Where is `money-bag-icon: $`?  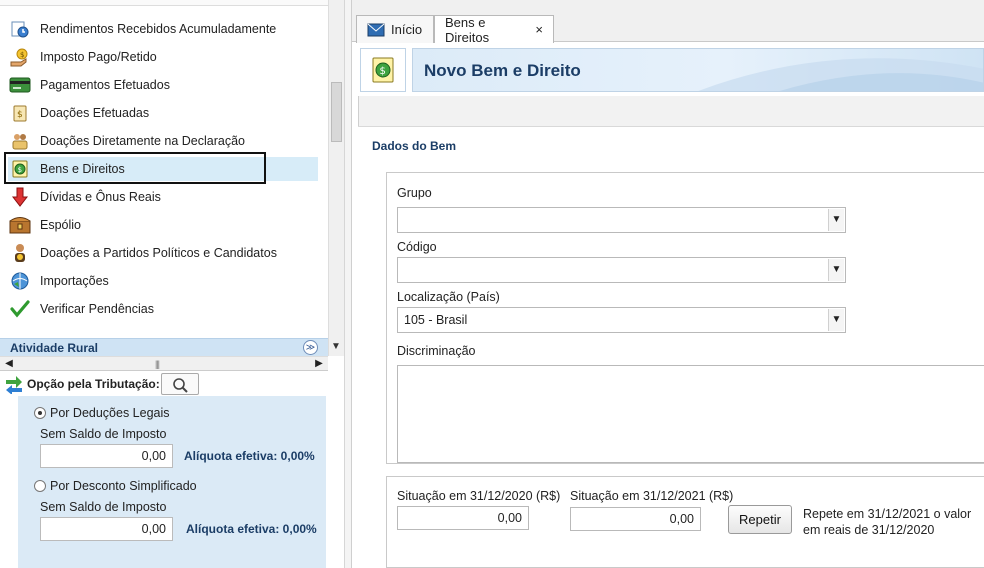
money-bag-icon: $ is located at coordinates (20, 113).